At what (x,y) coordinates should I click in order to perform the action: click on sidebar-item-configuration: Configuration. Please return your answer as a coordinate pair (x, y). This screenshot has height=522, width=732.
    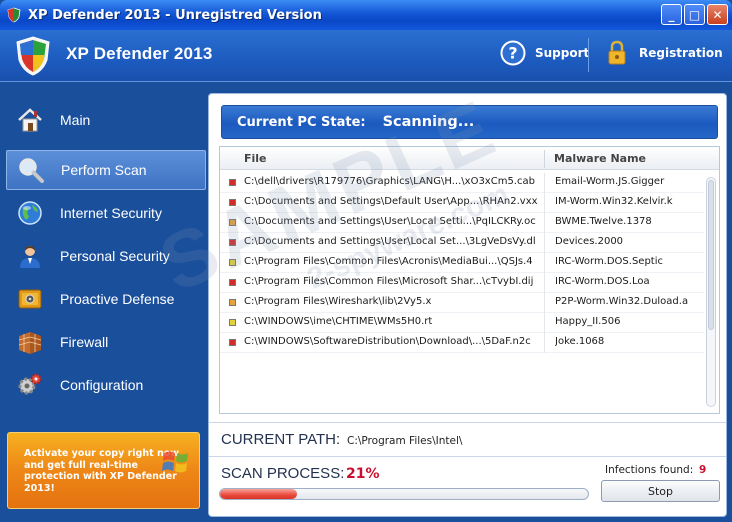
    Looking at the image, I should click on (106, 385).